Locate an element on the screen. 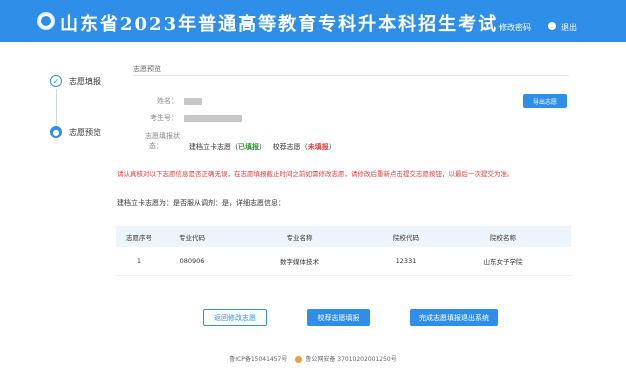 This screenshot has width=626, height=388. logout-link: 退出 is located at coordinates (569, 27).